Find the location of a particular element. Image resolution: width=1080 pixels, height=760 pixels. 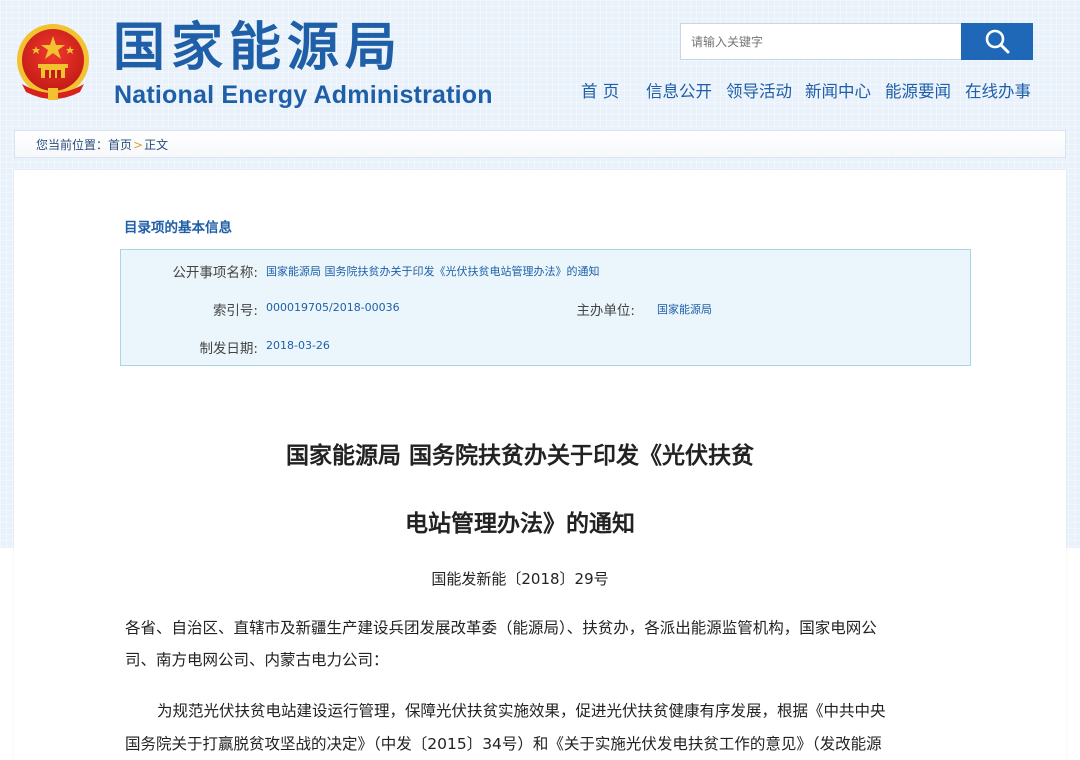

breadcrumb-bar: 您当前位置：首页>正文 is located at coordinates (540, 144).